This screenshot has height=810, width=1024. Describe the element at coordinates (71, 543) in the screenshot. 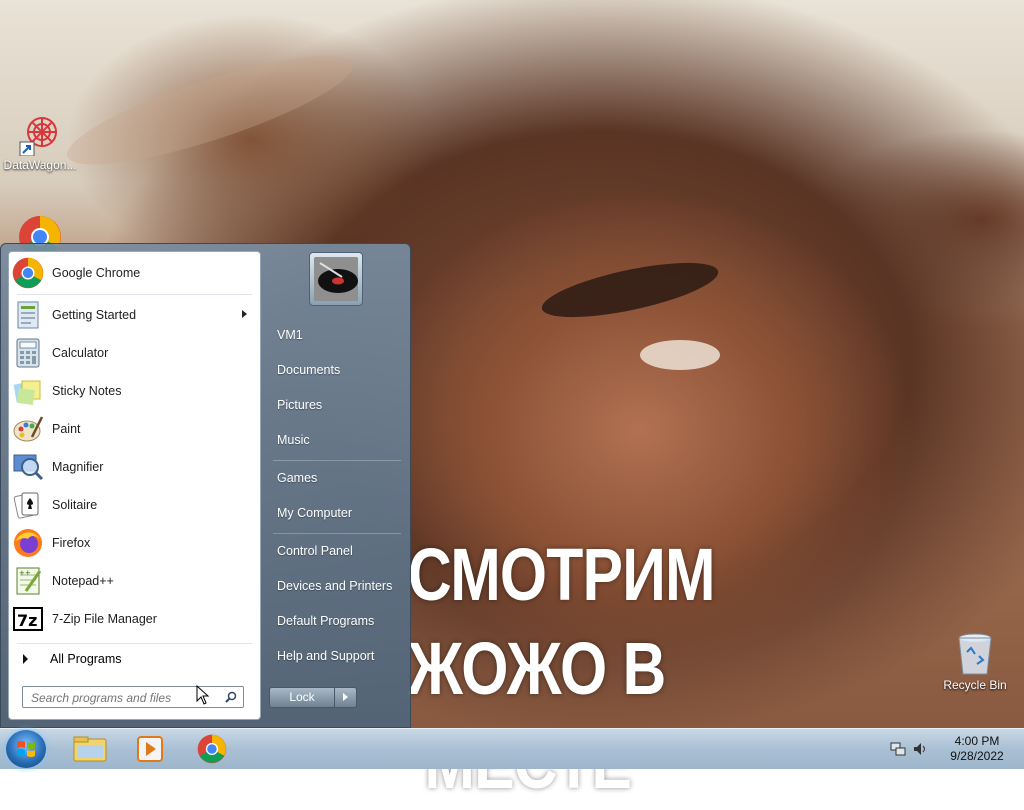

I see `program-label: Firefox` at that location.